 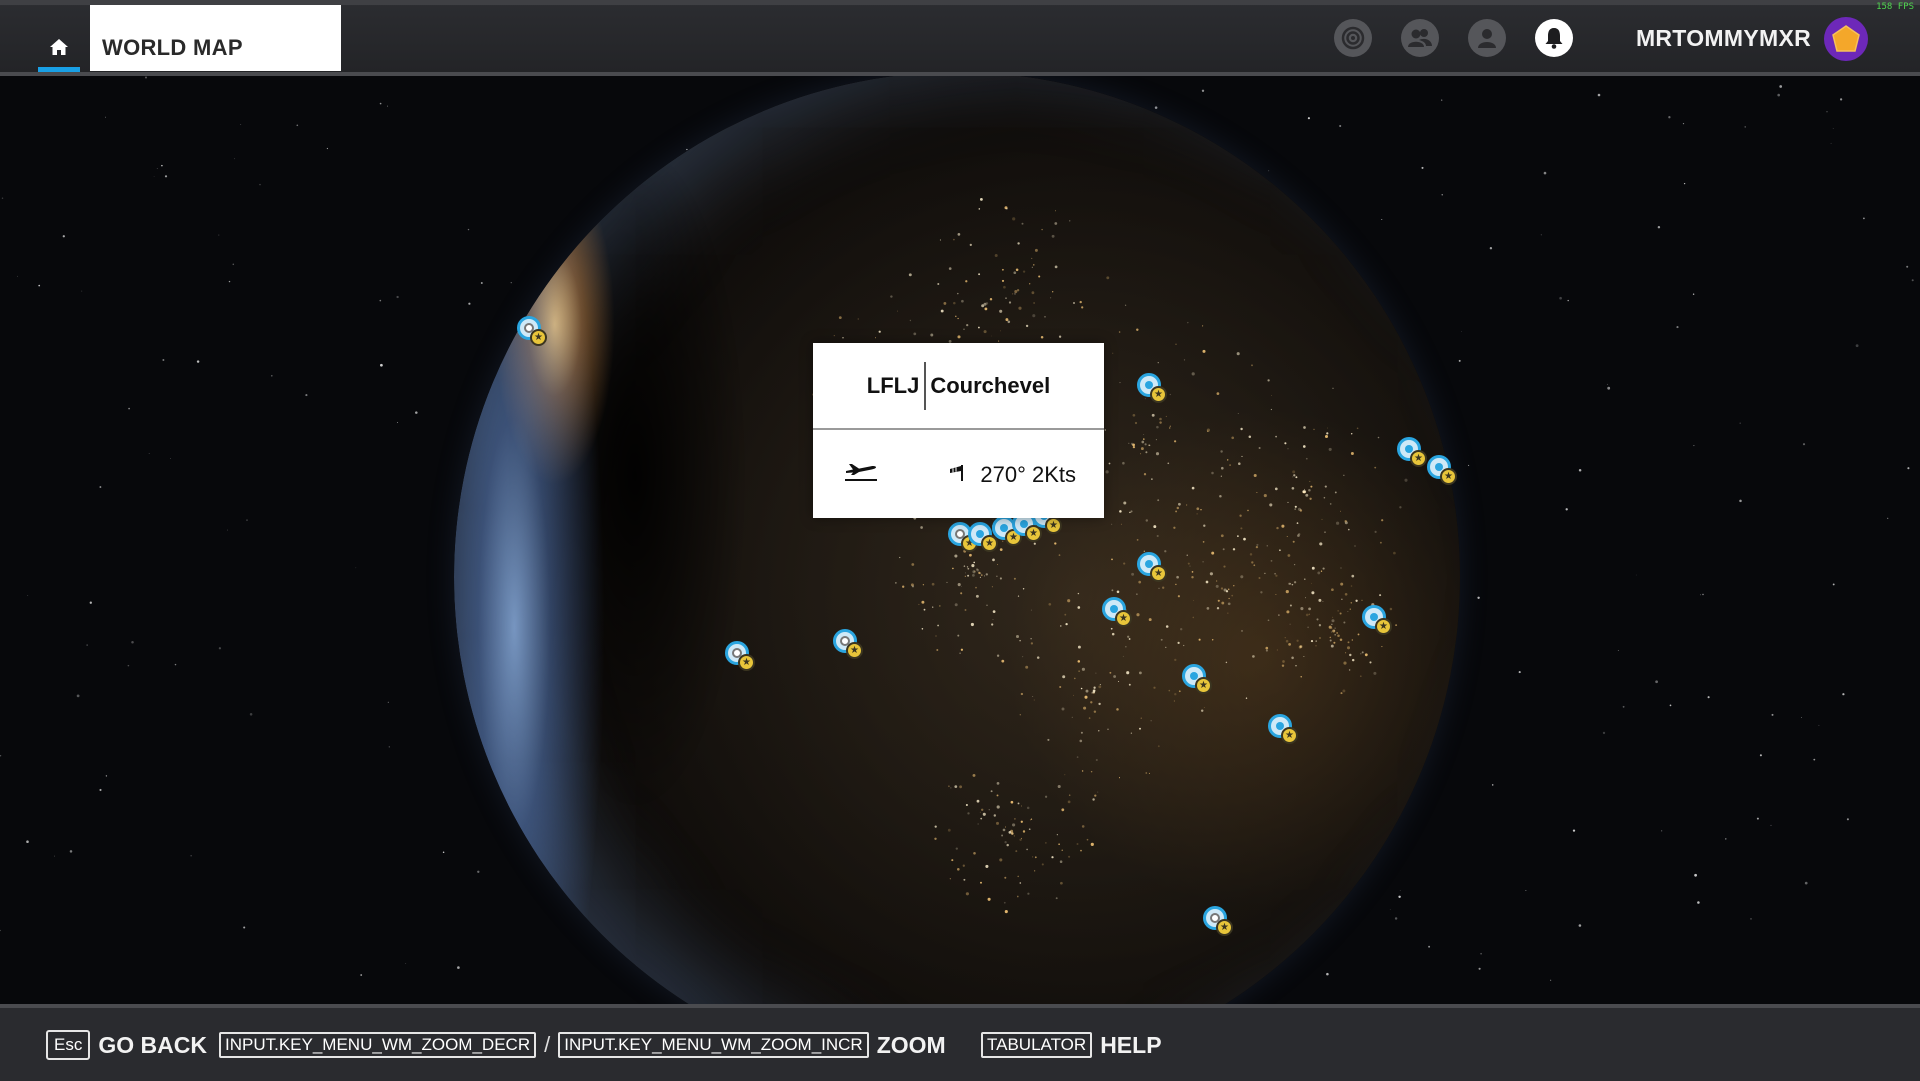 I want to click on notifications-button, so click(x=1554, y=38).